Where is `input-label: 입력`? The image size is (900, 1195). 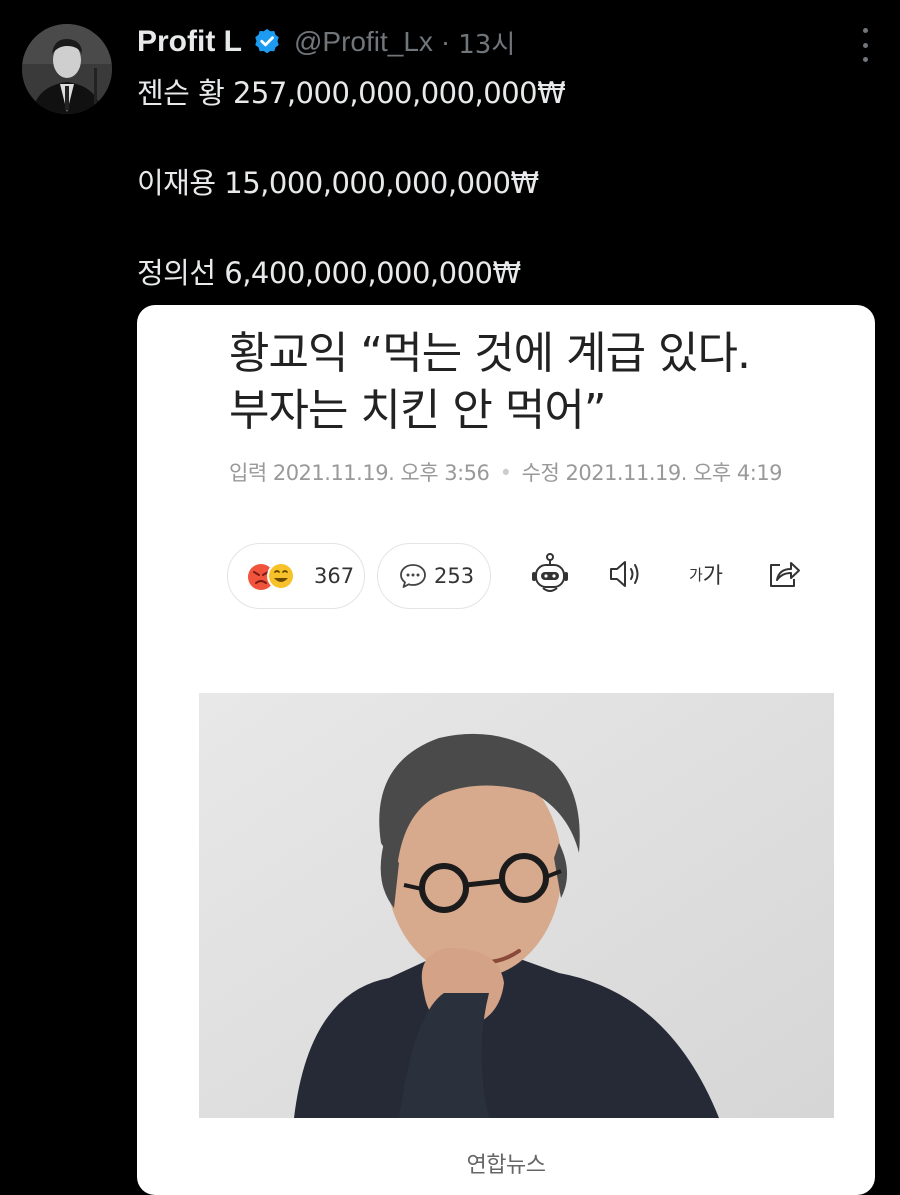 input-label: 입력 is located at coordinates (248, 473).